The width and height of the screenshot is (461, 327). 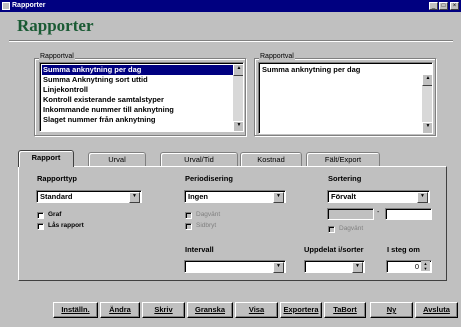 I want to click on close-icon: ×, so click(x=454, y=6).